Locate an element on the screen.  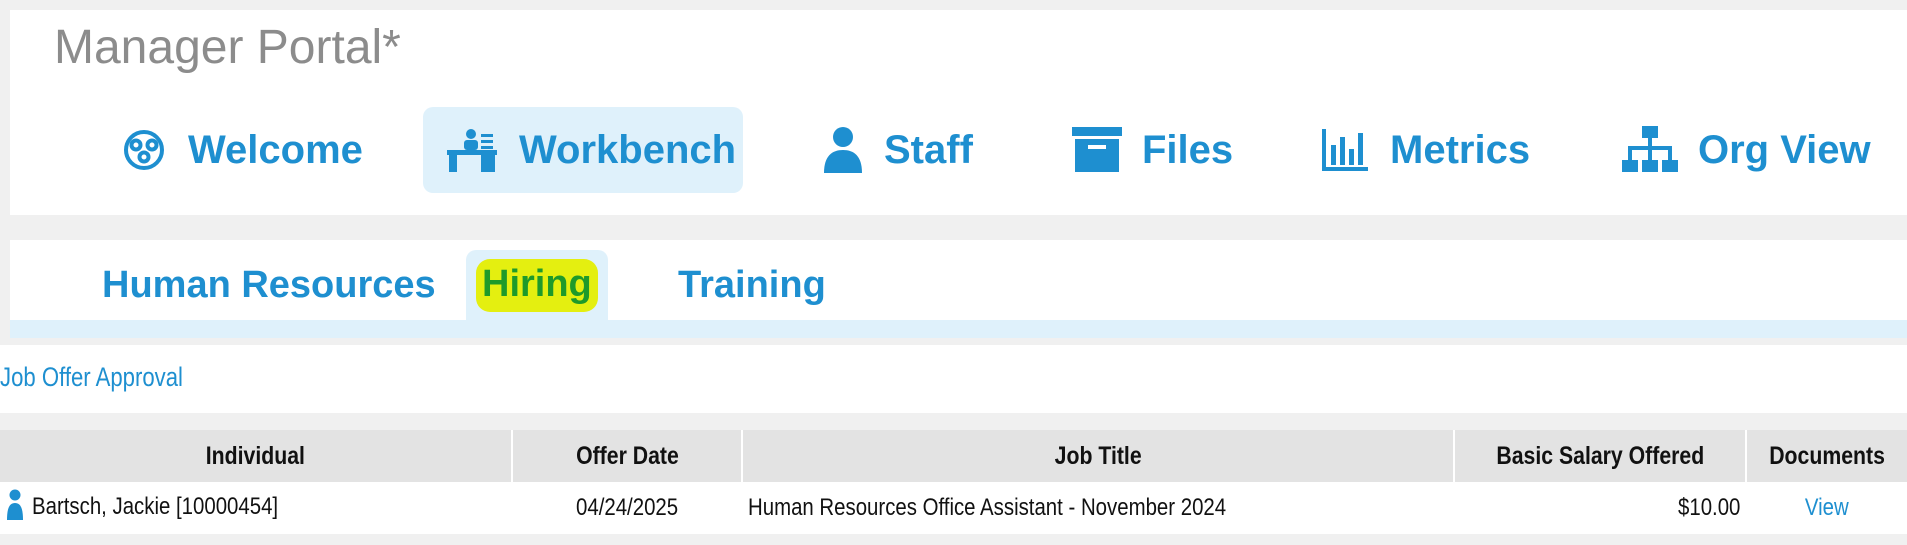
cell-salary: $10.00 is located at coordinates (1600, 508).